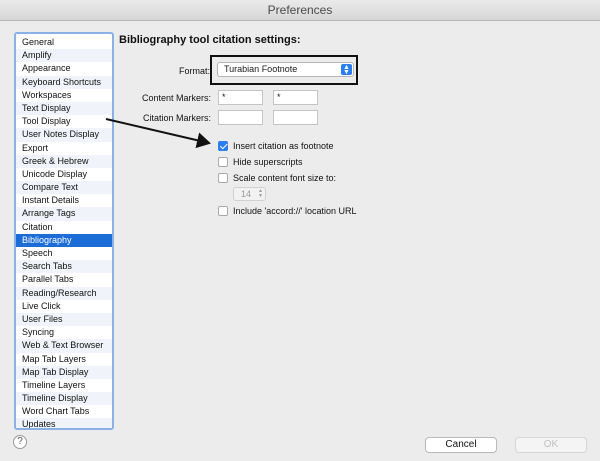 Image resolution: width=600 pixels, height=461 pixels. What do you see at coordinates (551, 445) in the screenshot?
I see `ok-button: OK` at bounding box center [551, 445].